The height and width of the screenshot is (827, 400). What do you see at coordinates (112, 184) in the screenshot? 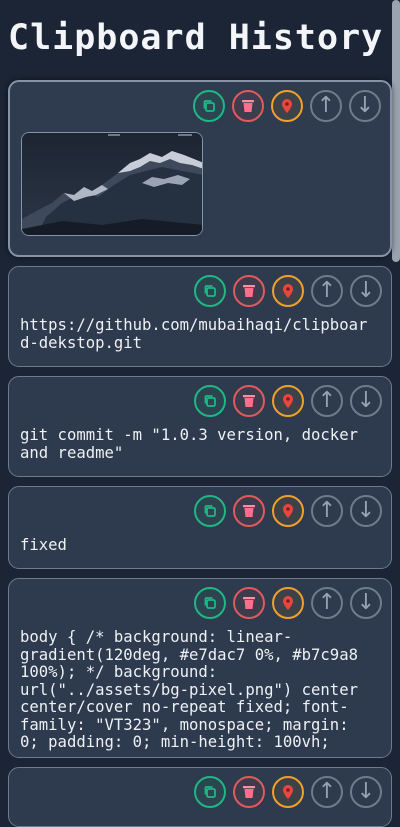
I see `image-thumbnail` at bounding box center [112, 184].